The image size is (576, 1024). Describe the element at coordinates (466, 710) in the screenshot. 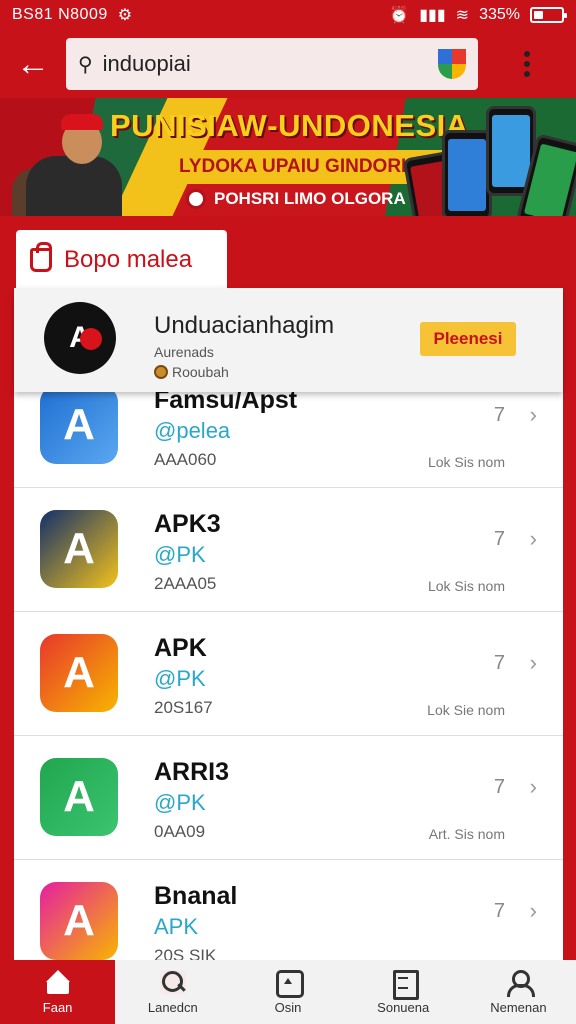

I see `app-size: Lok Sie nom` at that location.